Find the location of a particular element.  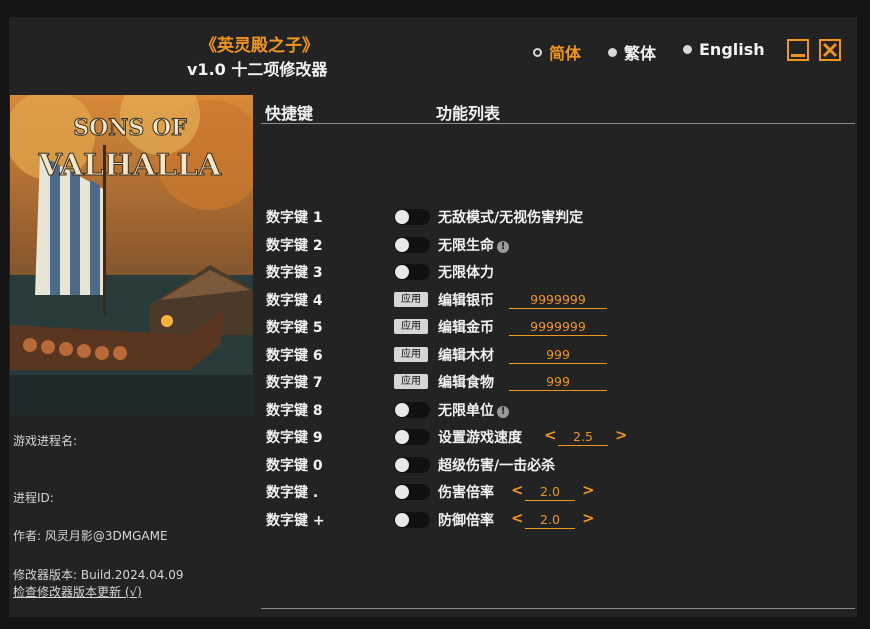

cheat-name: 编辑食物 is located at coordinates (466, 382).